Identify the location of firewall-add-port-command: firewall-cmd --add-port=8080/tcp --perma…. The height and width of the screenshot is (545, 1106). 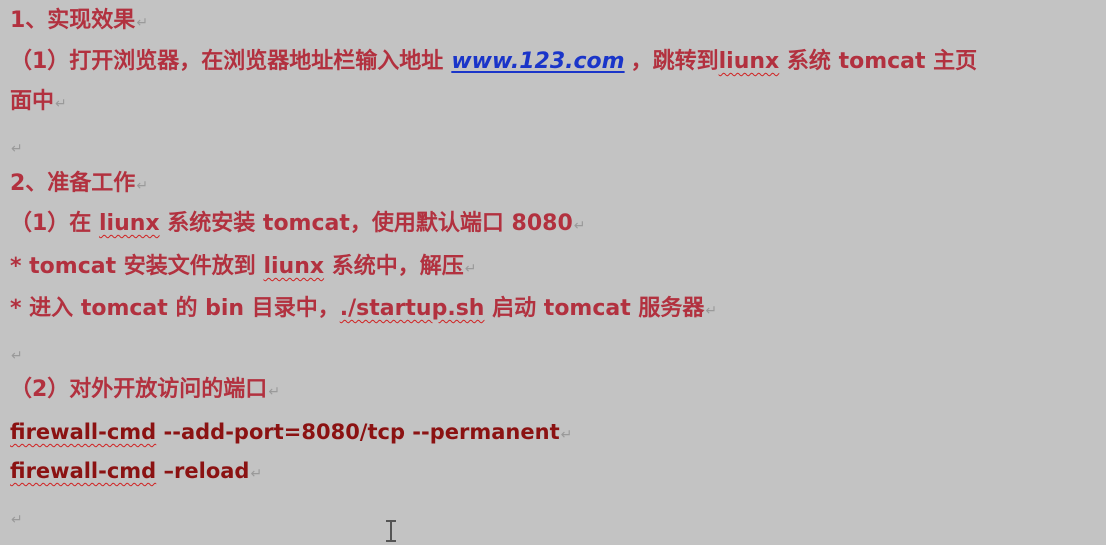
(291, 433).